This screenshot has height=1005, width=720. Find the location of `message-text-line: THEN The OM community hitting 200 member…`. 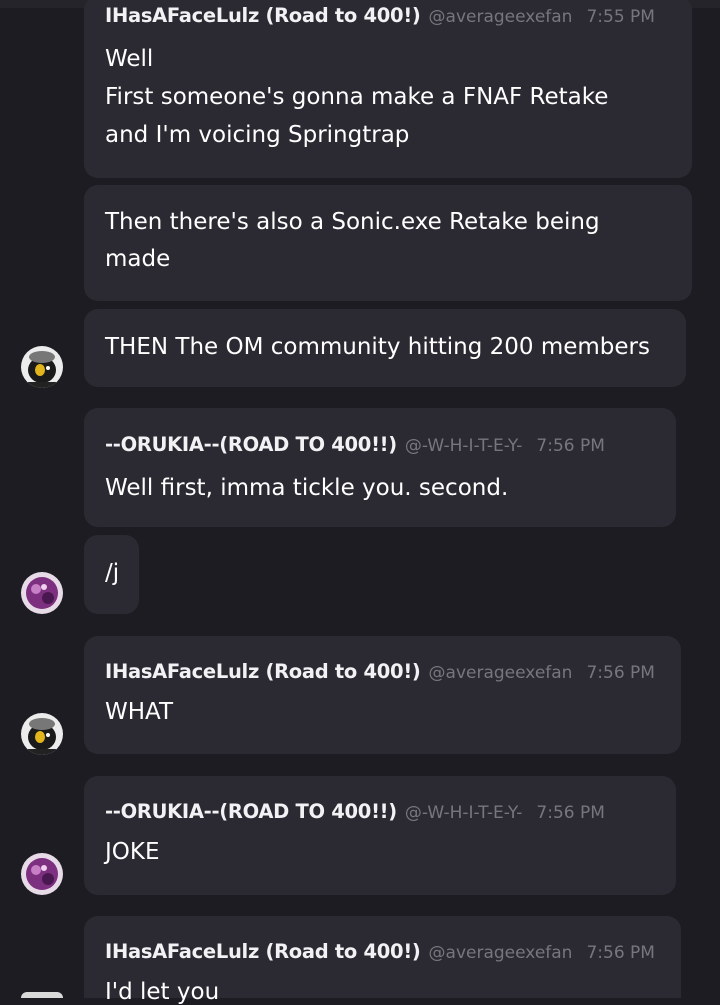

message-text-line: THEN The OM community hitting 200 member… is located at coordinates (377, 347).